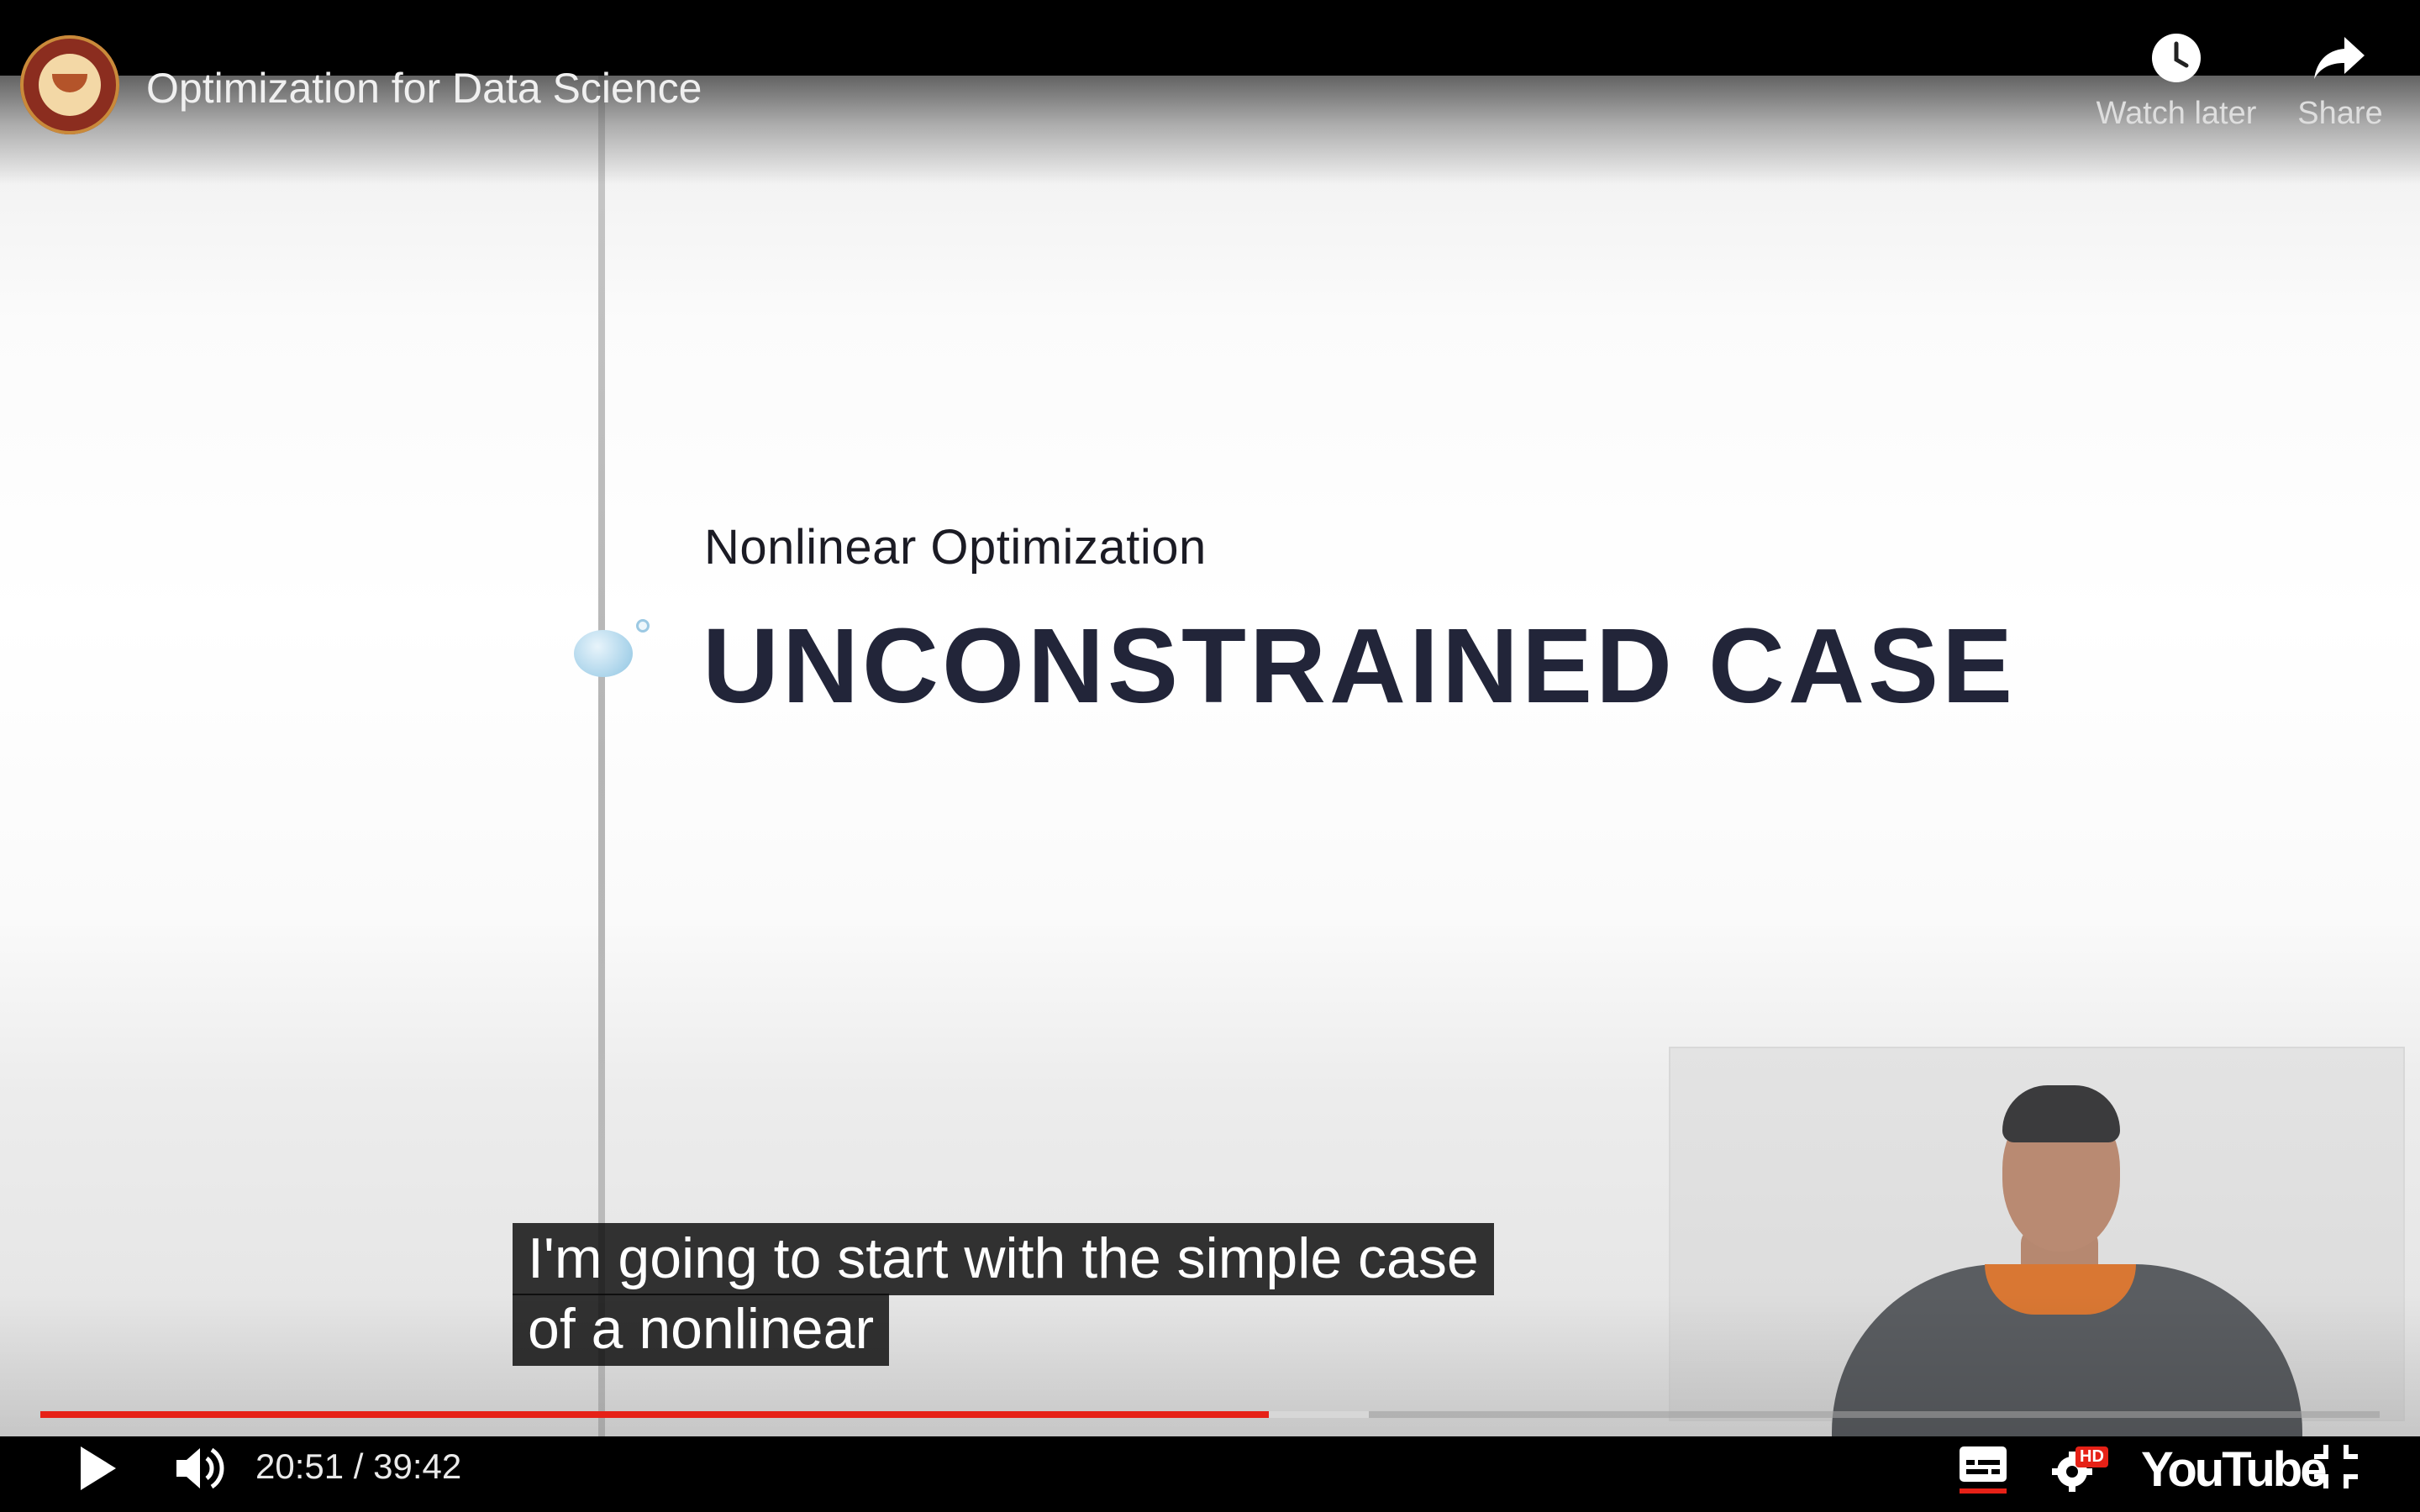  I want to click on channel-logo-icon, so click(69, 84).